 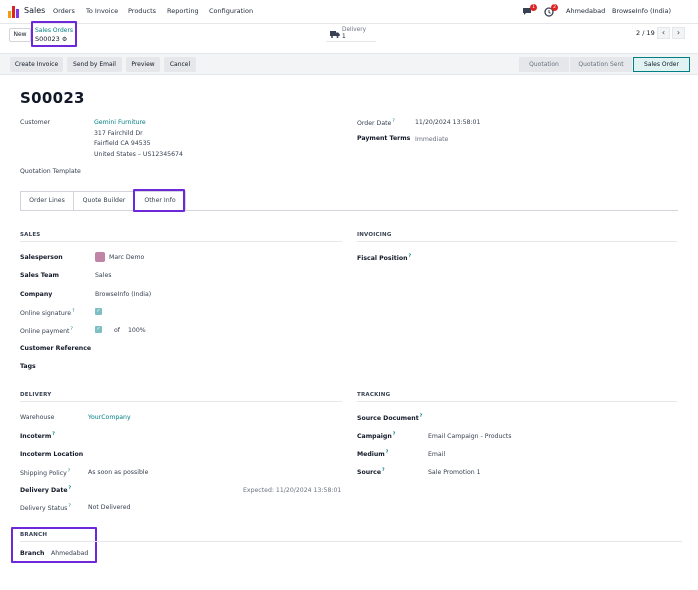 What do you see at coordinates (376, 436) in the screenshot?
I see `campaign-label: Campaign?` at bounding box center [376, 436].